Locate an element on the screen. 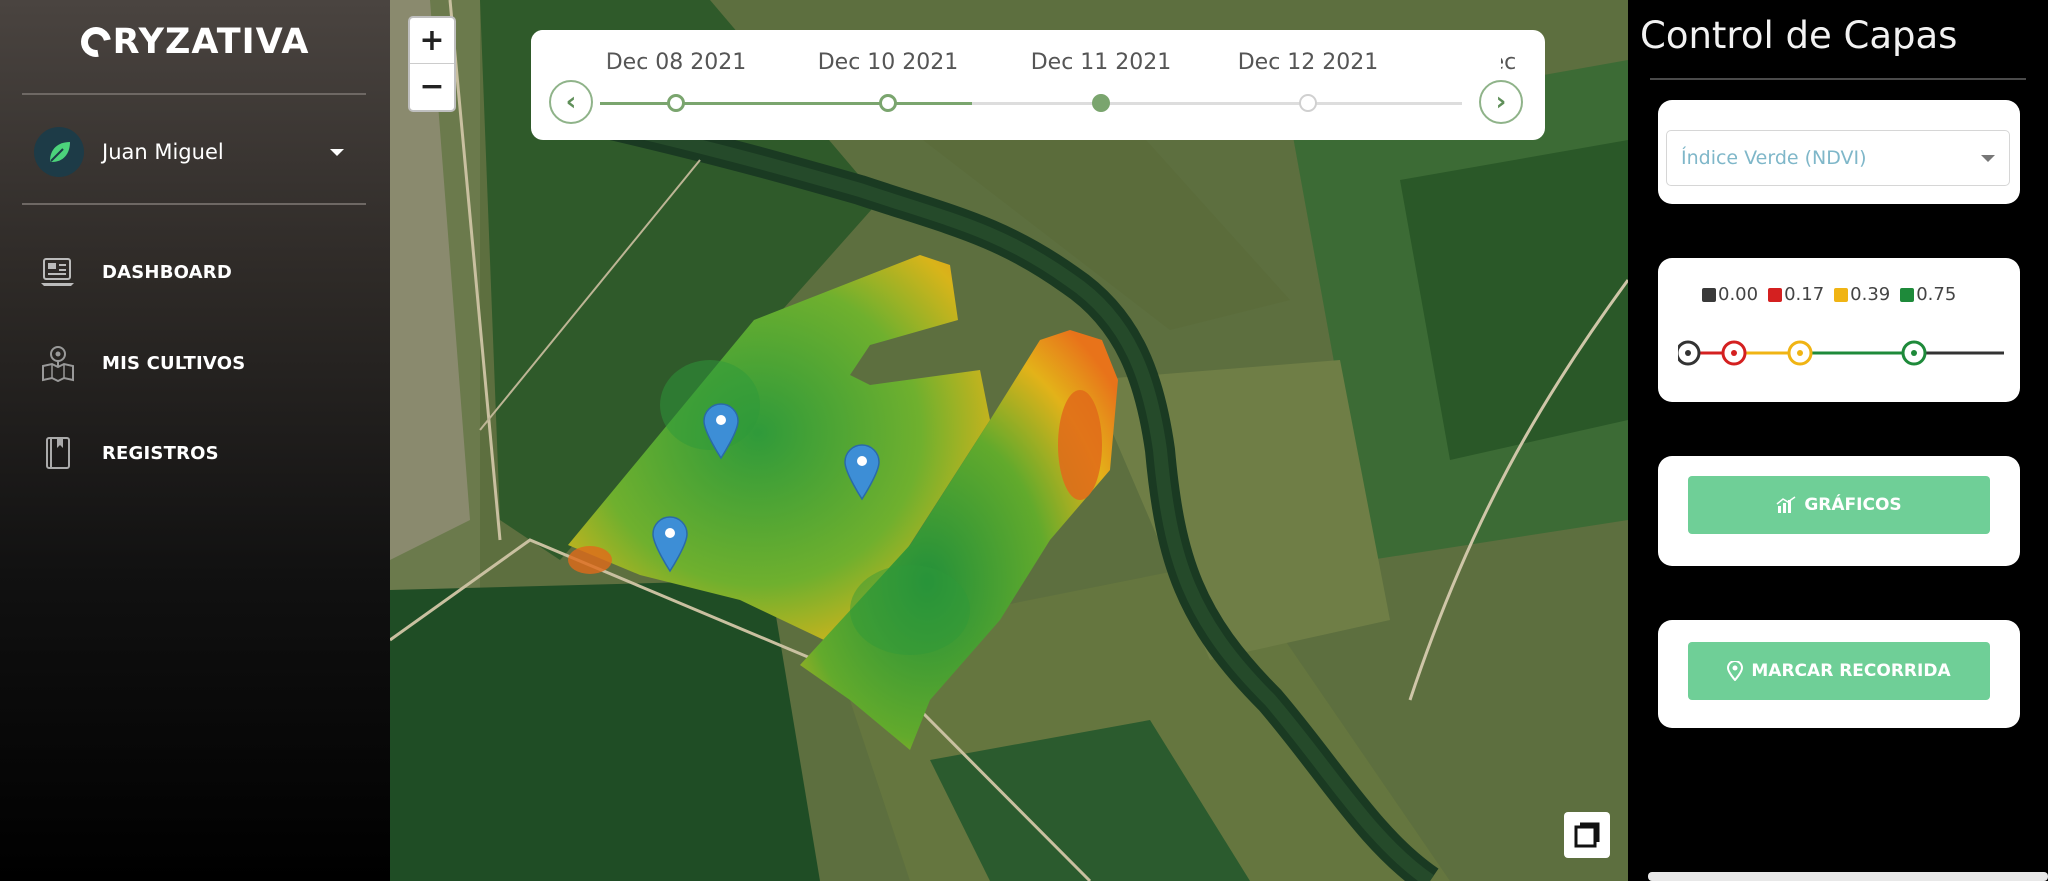 The height and width of the screenshot is (881, 2048). layers-toggle-button is located at coordinates (1587, 835).